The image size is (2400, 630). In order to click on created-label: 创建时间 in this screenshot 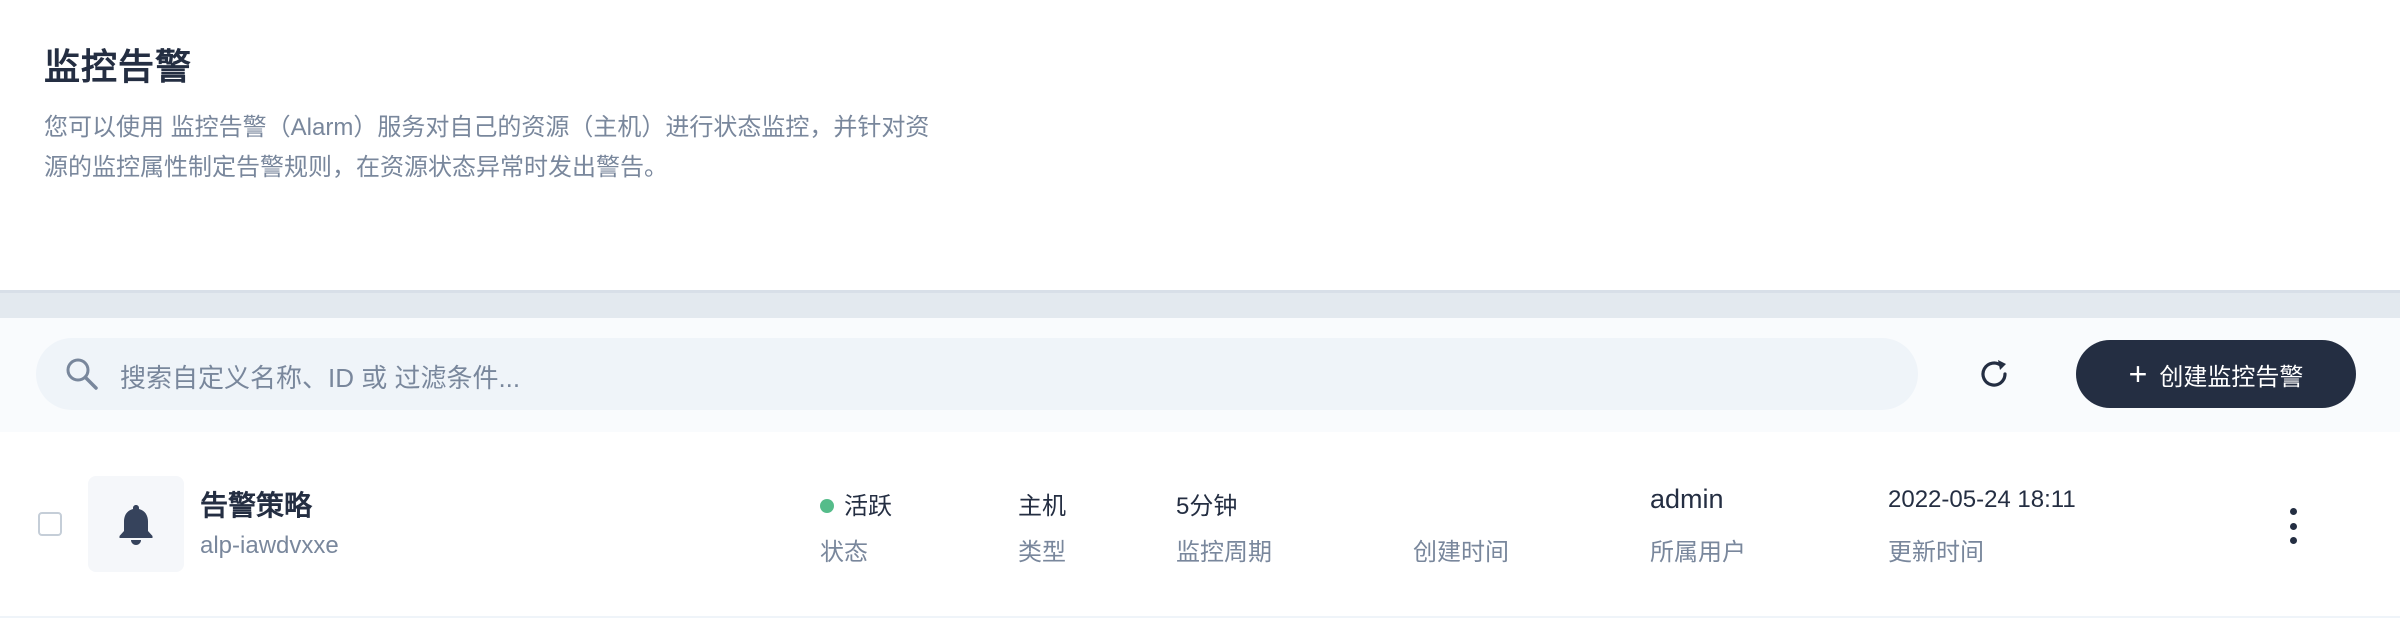, I will do `click(1461, 552)`.